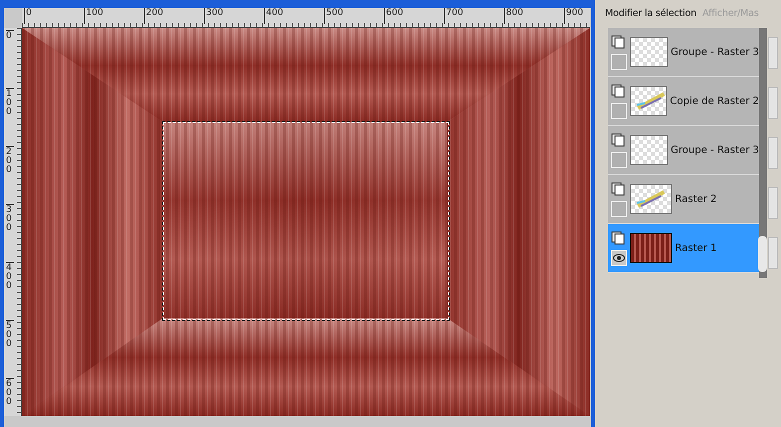 The height and width of the screenshot is (427, 781). I want to click on panel-tab: Modifier la sélection, so click(650, 18).